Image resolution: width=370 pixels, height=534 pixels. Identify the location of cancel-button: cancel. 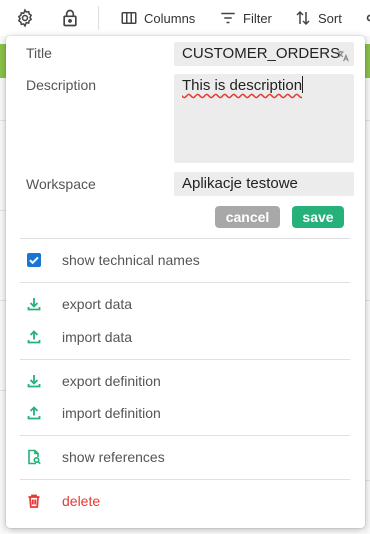
(247, 217).